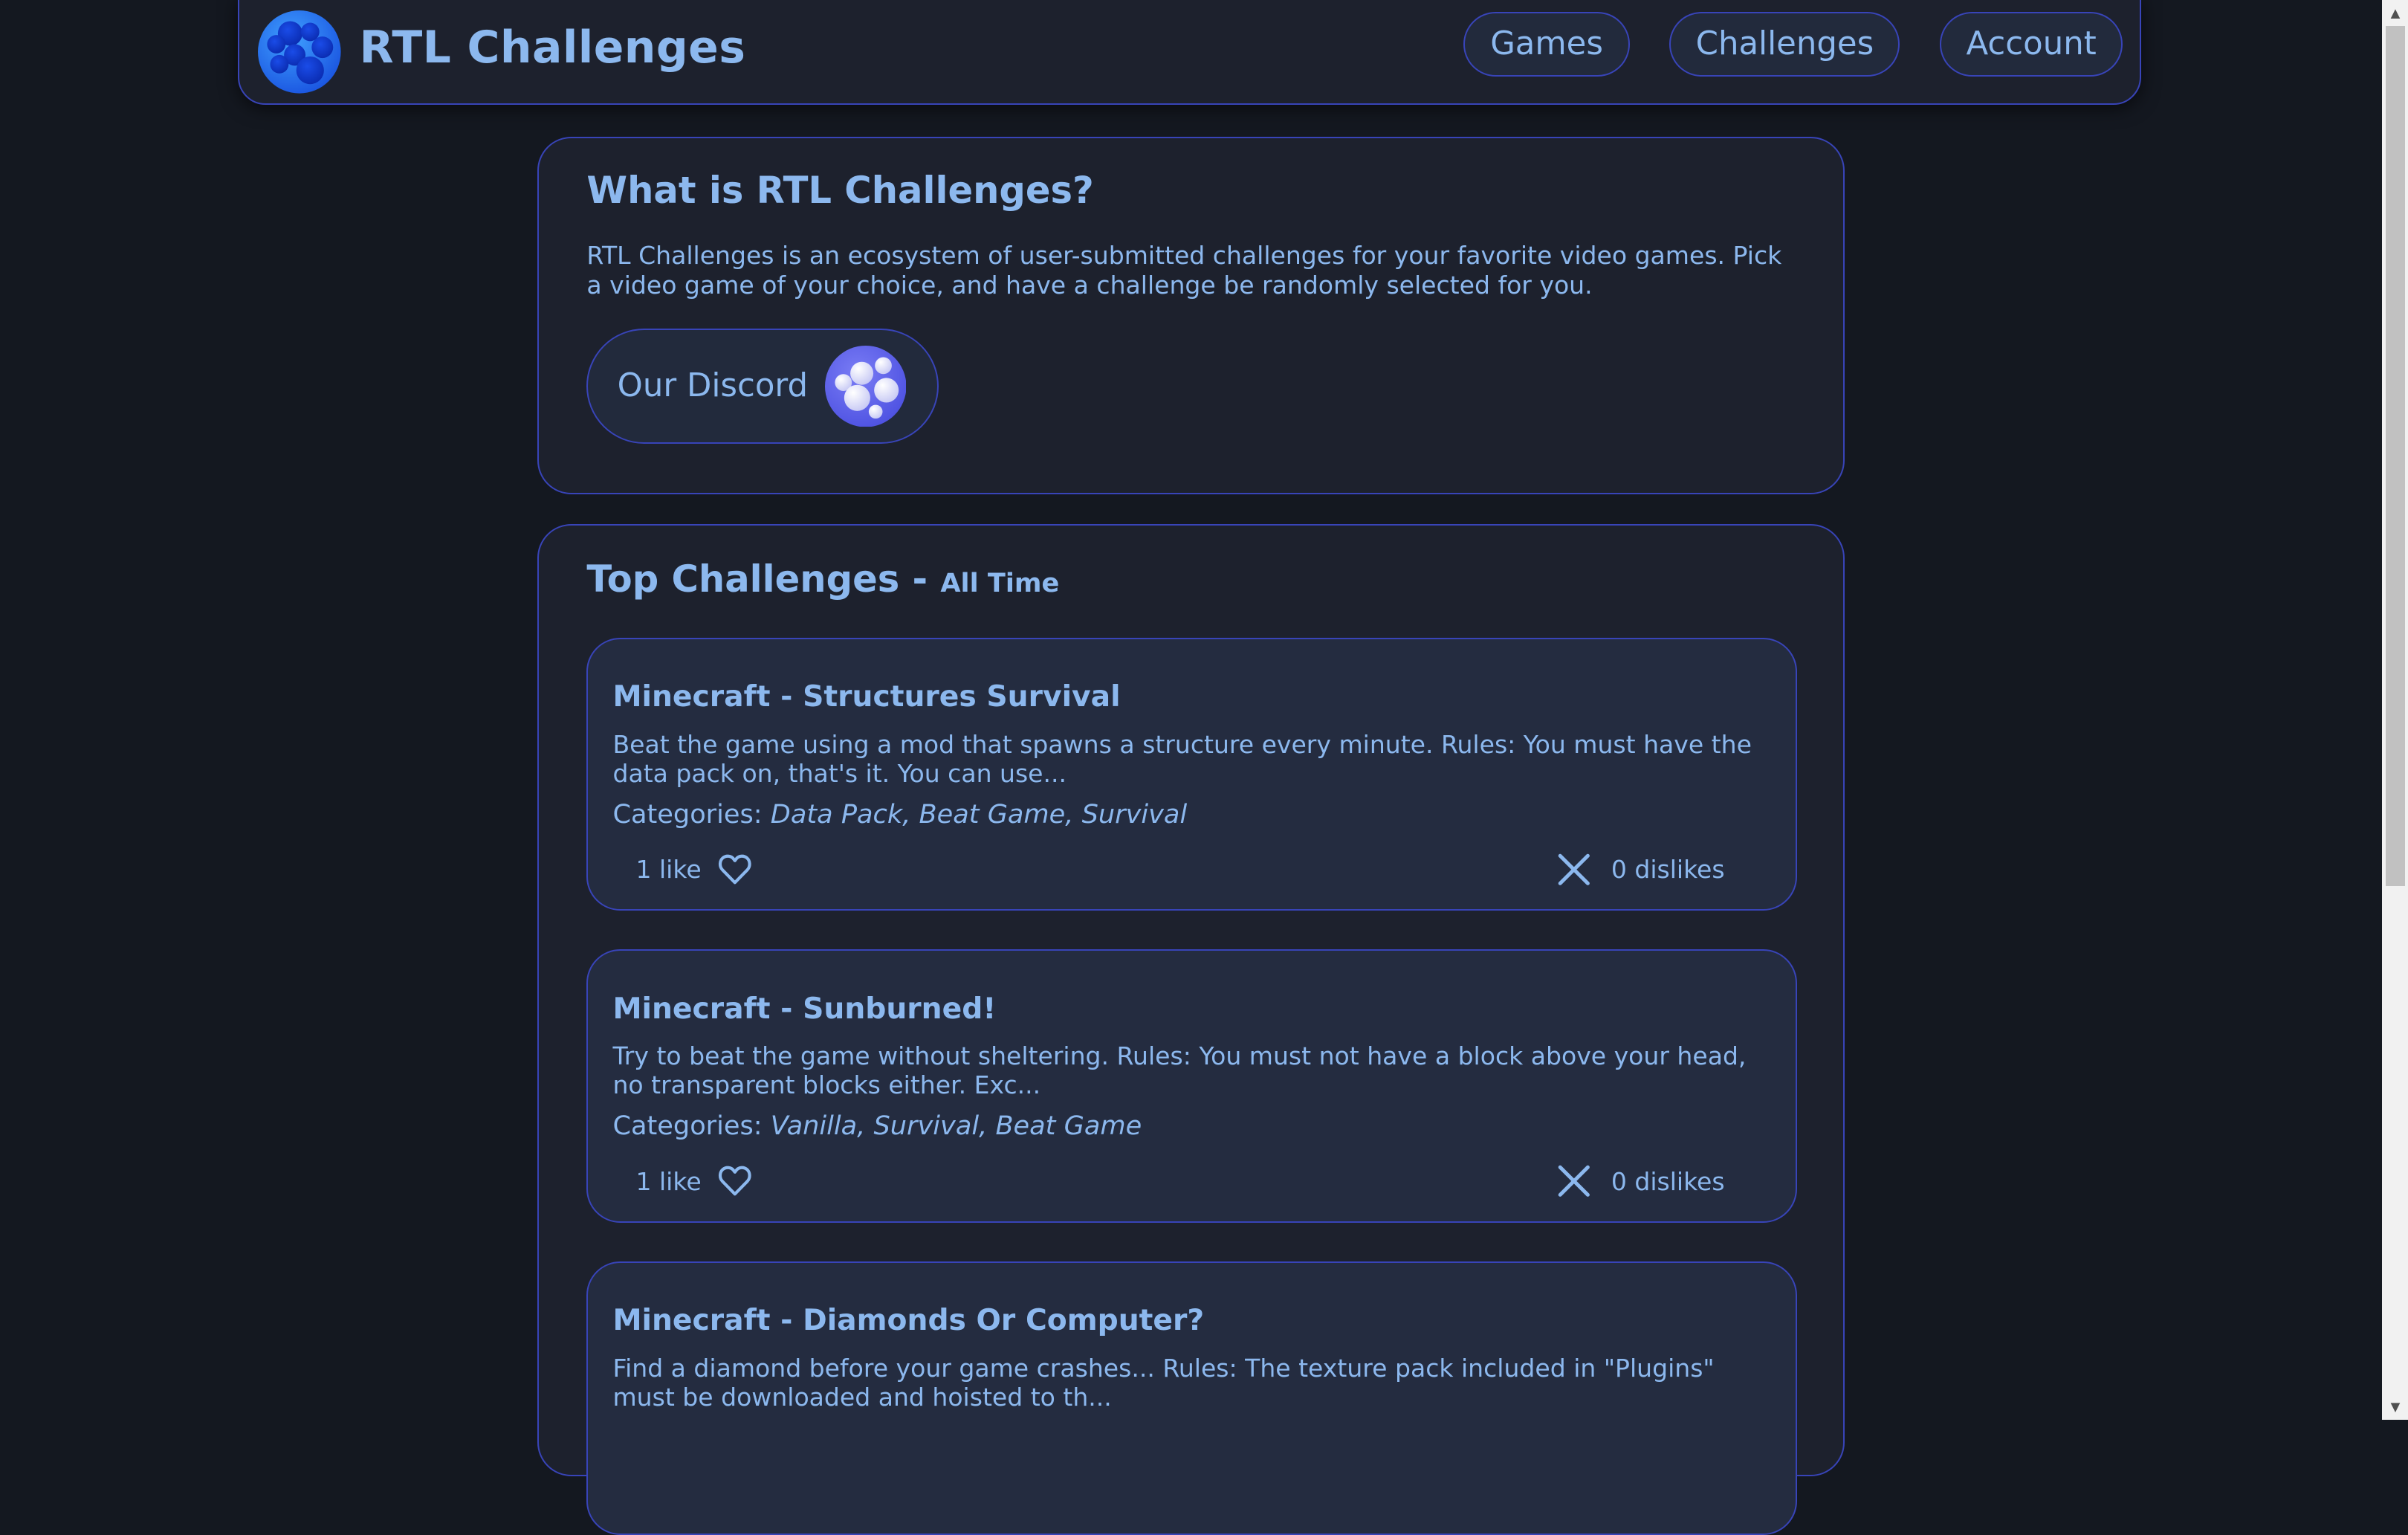  Describe the element at coordinates (764, 579) in the screenshot. I see `top-challenges-heading: Top Challenges -` at that location.